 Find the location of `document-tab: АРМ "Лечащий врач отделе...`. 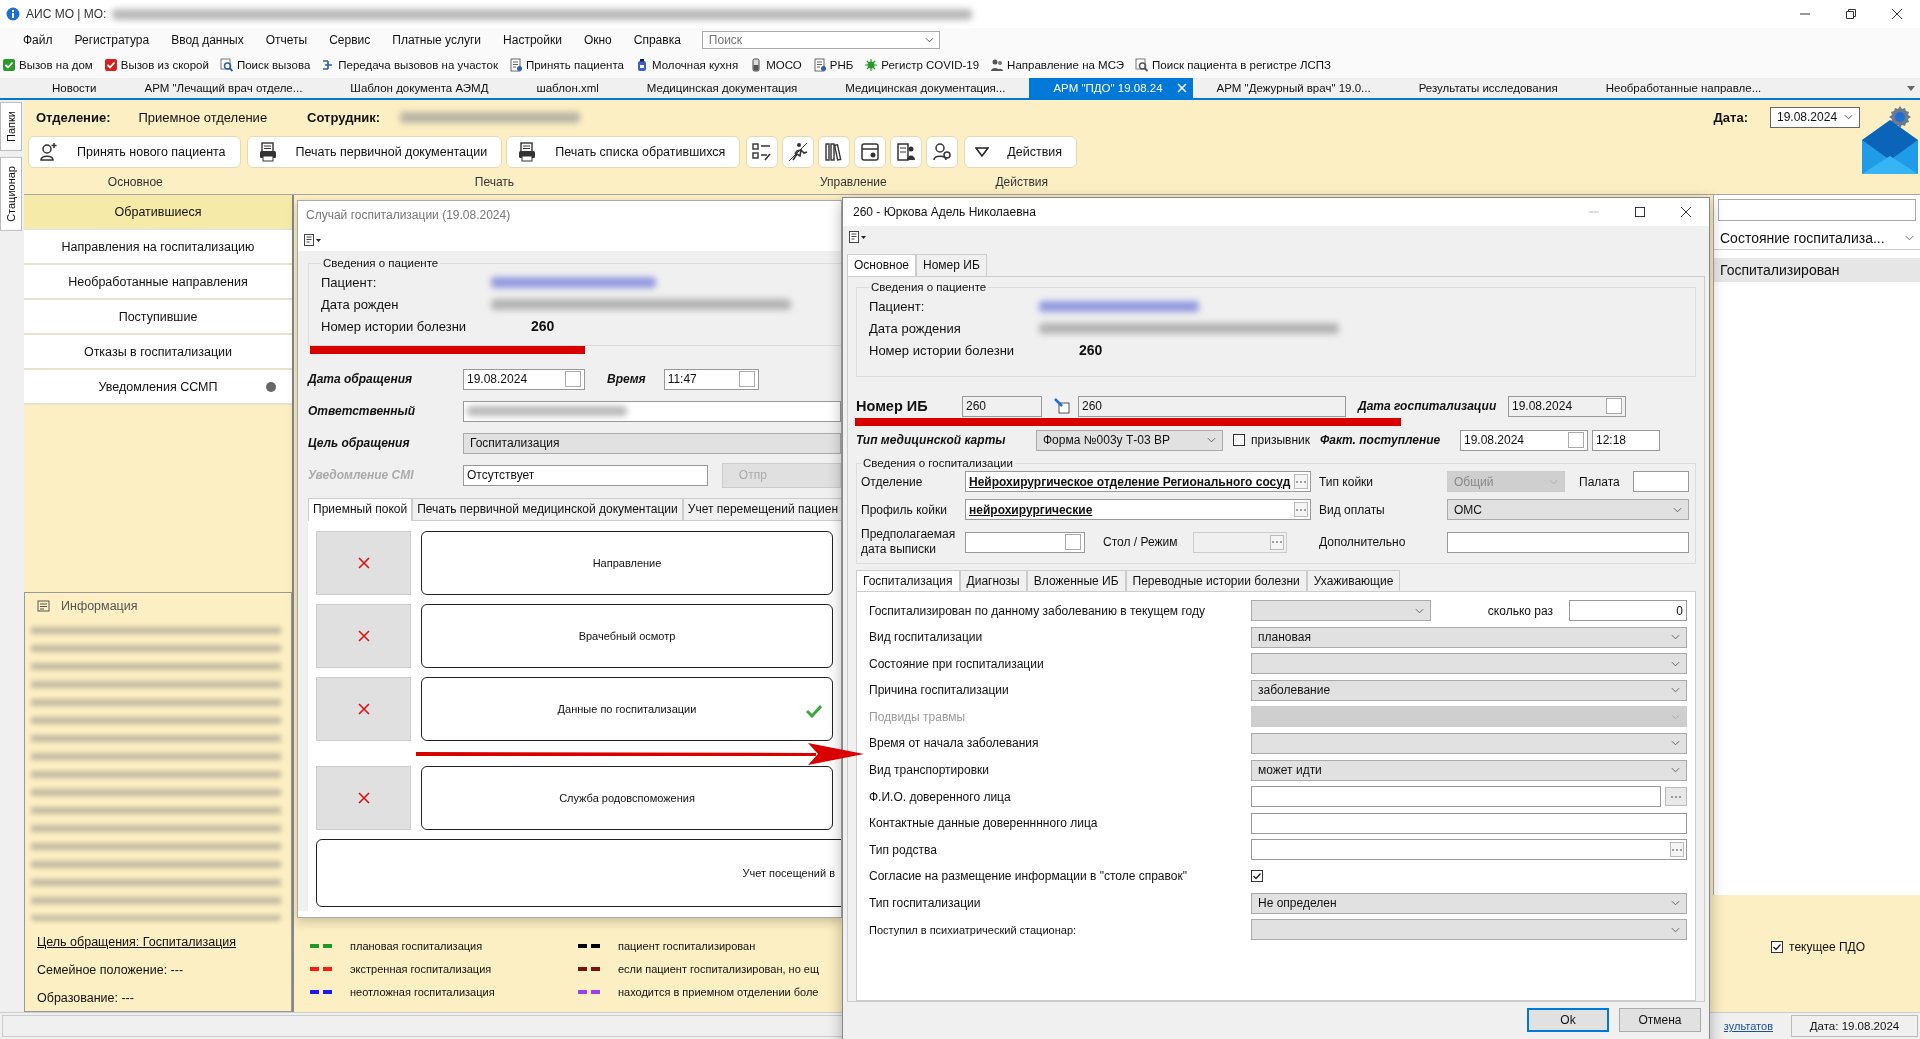

document-tab: АРМ "Лечащий врач отделе... is located at coordinates (223, 88).